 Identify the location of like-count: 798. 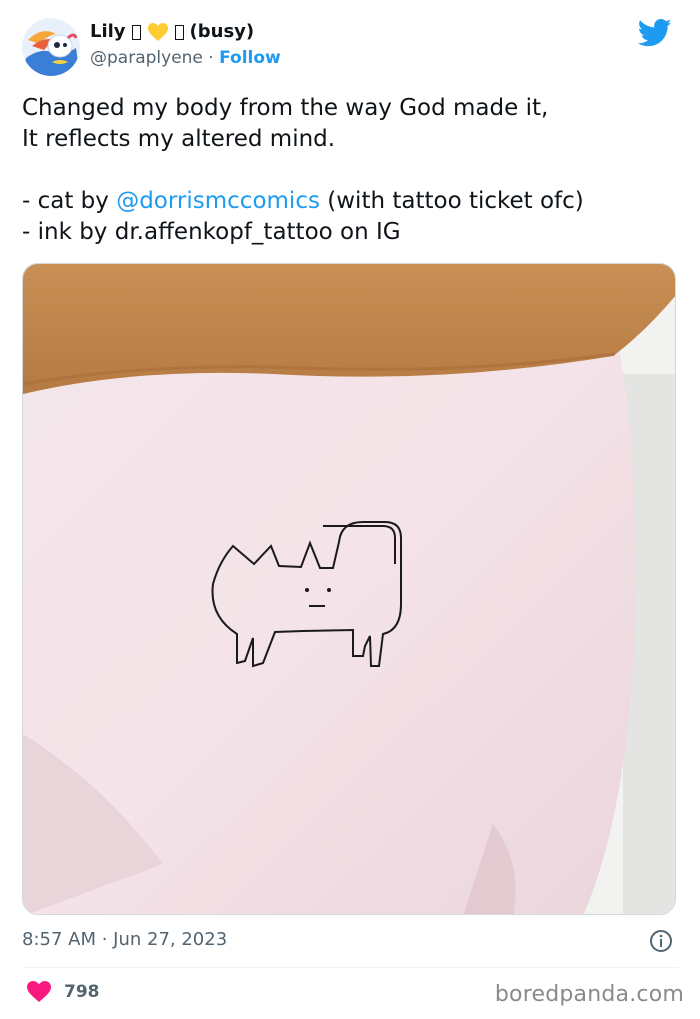
(82, 992).